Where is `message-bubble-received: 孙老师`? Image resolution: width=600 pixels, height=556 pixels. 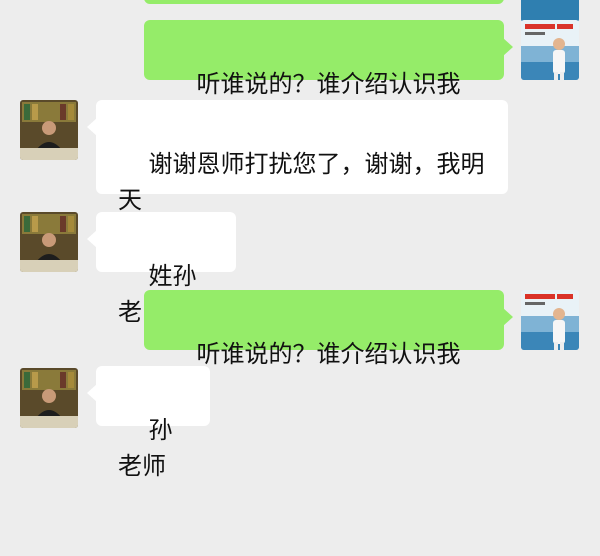
message-bubble-received: 孙老师 is located at coordinates (148, 423).